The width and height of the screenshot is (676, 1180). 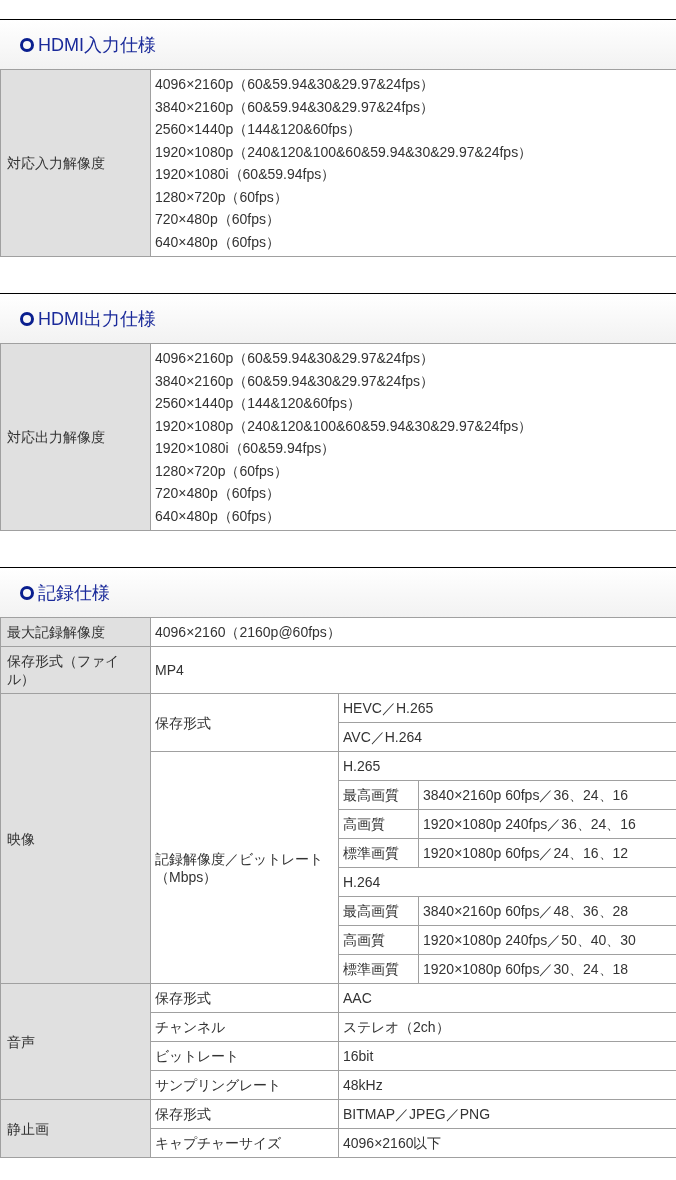 I want to click on table-cell: 48kHz, so click(x=507, y=1085).